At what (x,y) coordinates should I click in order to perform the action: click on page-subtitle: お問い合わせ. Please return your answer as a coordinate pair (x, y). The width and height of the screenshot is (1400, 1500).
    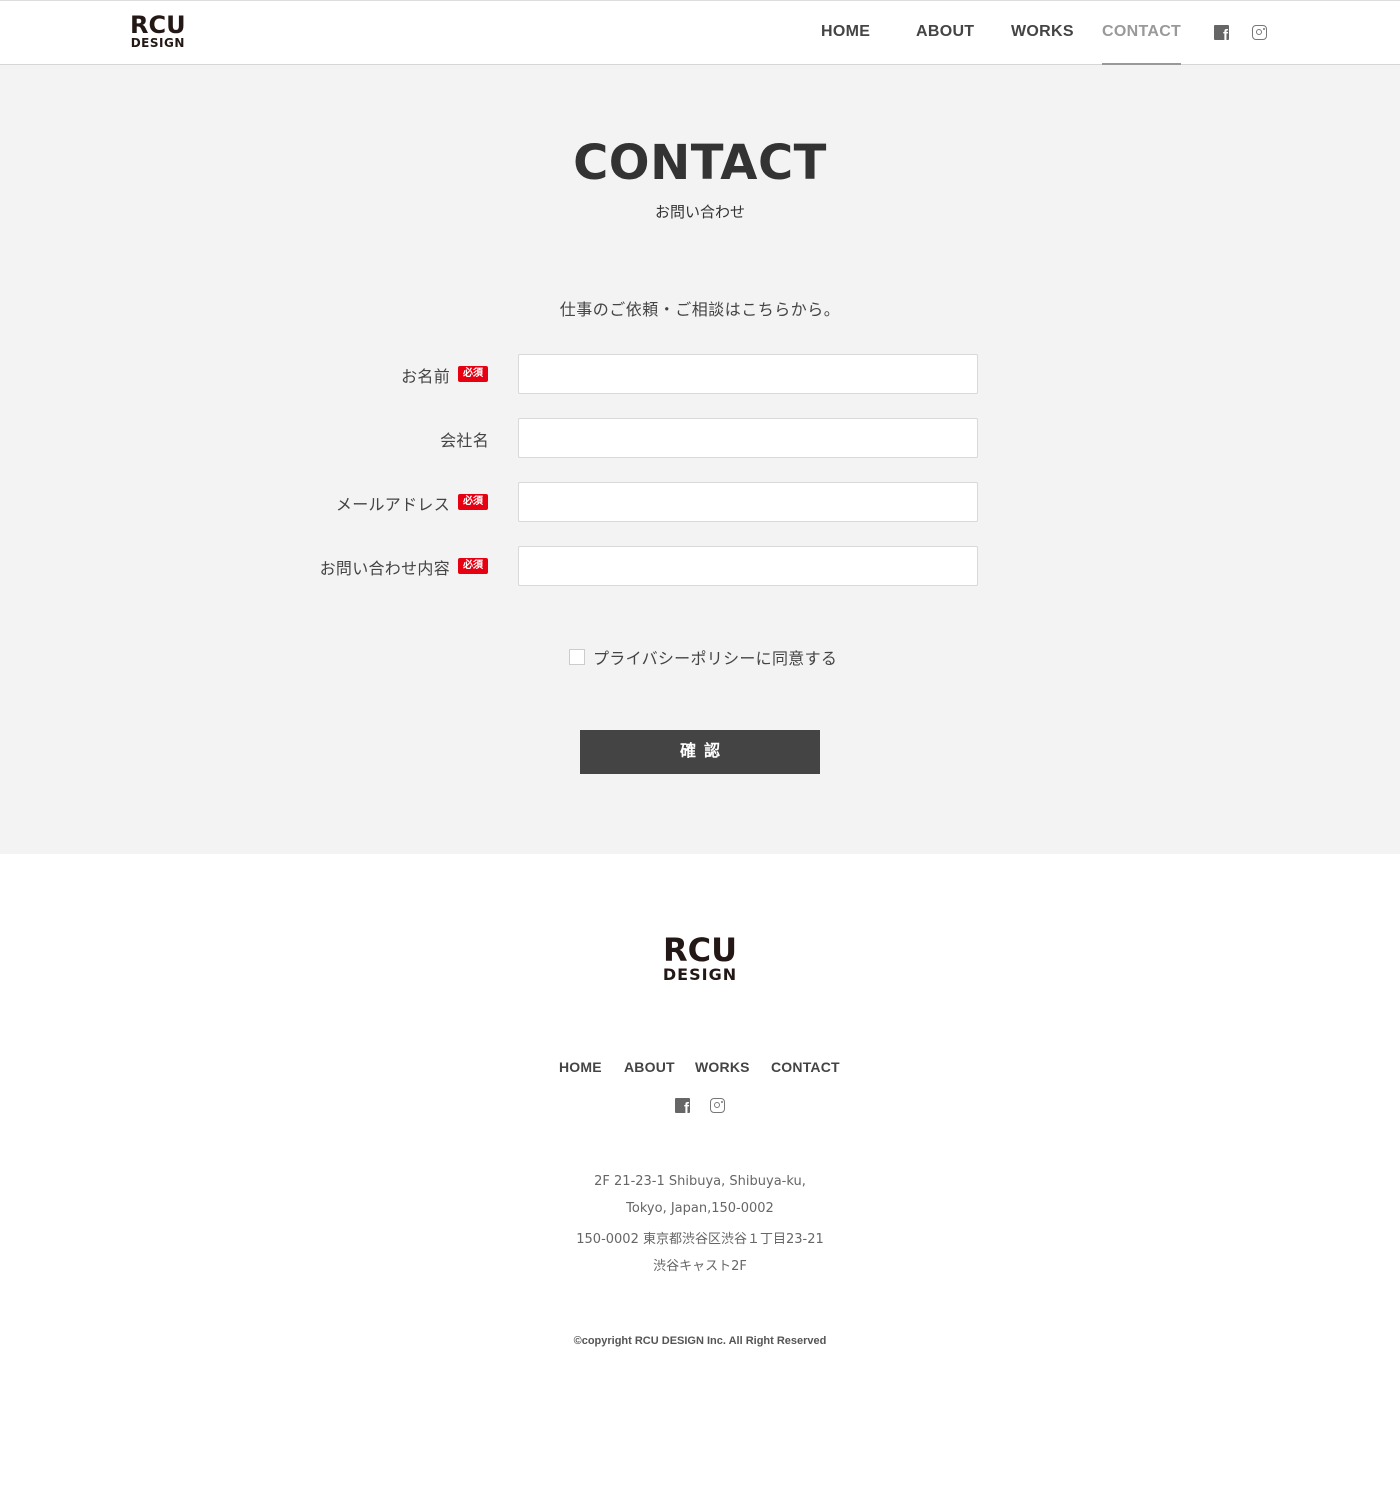
    Looking at the image, I should click on (699, 212).